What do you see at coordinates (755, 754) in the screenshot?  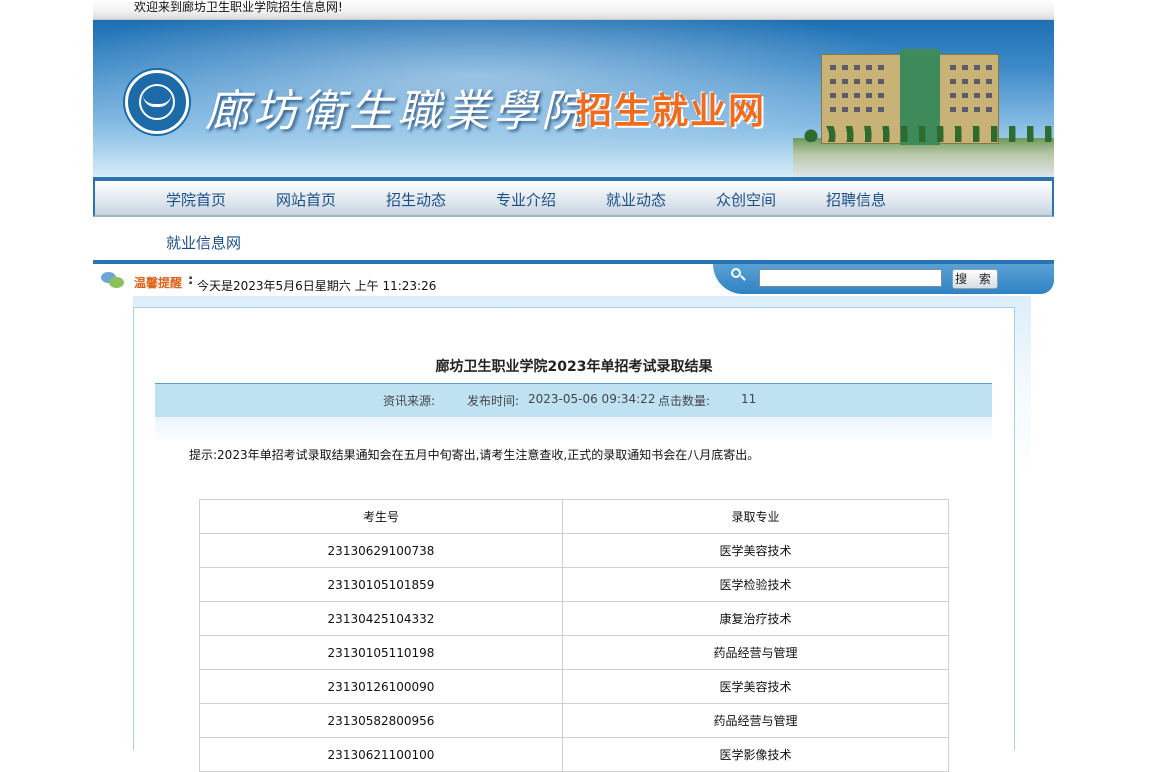 I see `admitted-major: 医学影像技术` at bounding box center [755, 754].